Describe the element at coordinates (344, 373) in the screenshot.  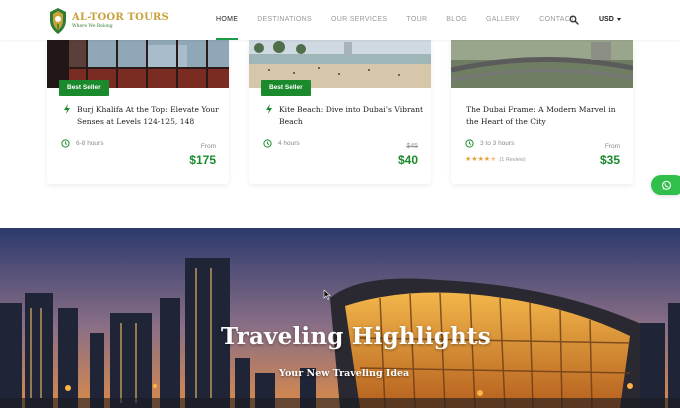
I see `hero-subtitle: Your New Traveling Idea` at that location.